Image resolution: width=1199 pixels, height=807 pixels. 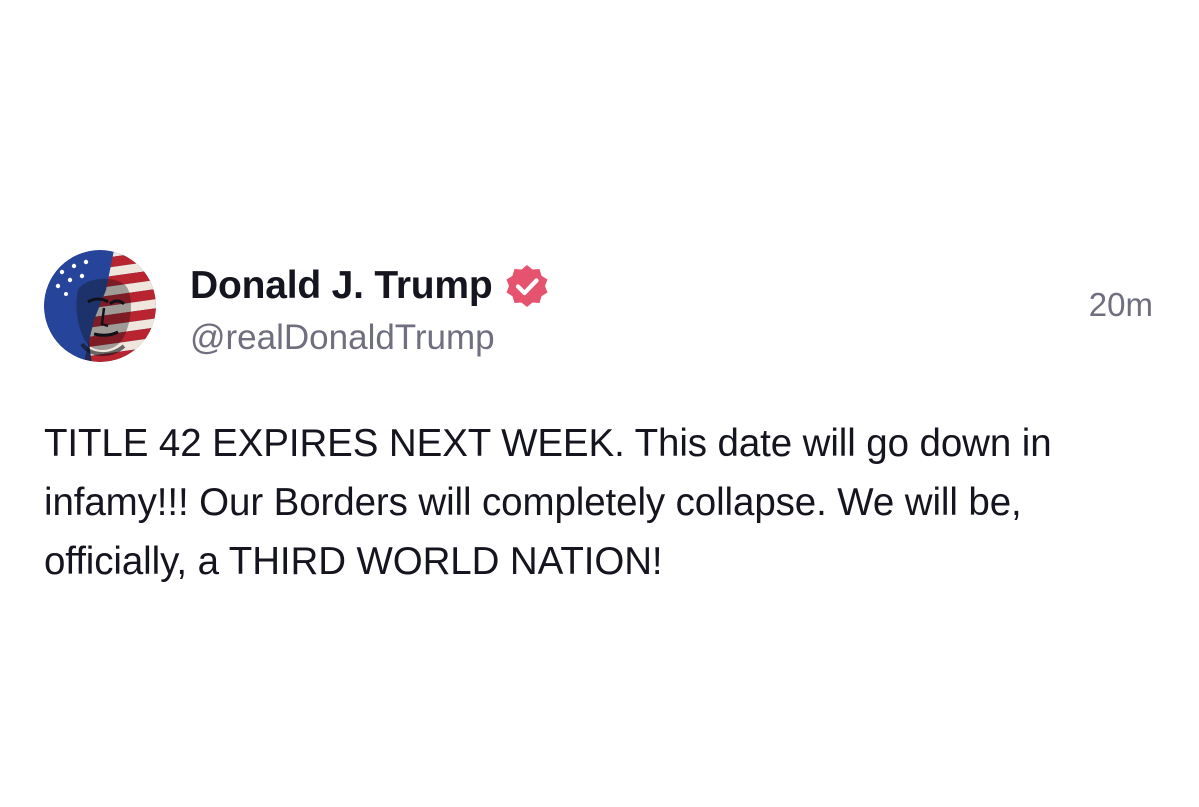 What do you see at coordinates (527, 286) in the screenshot?
I see `verified-badge-icon` at bounding box center [527, 286].